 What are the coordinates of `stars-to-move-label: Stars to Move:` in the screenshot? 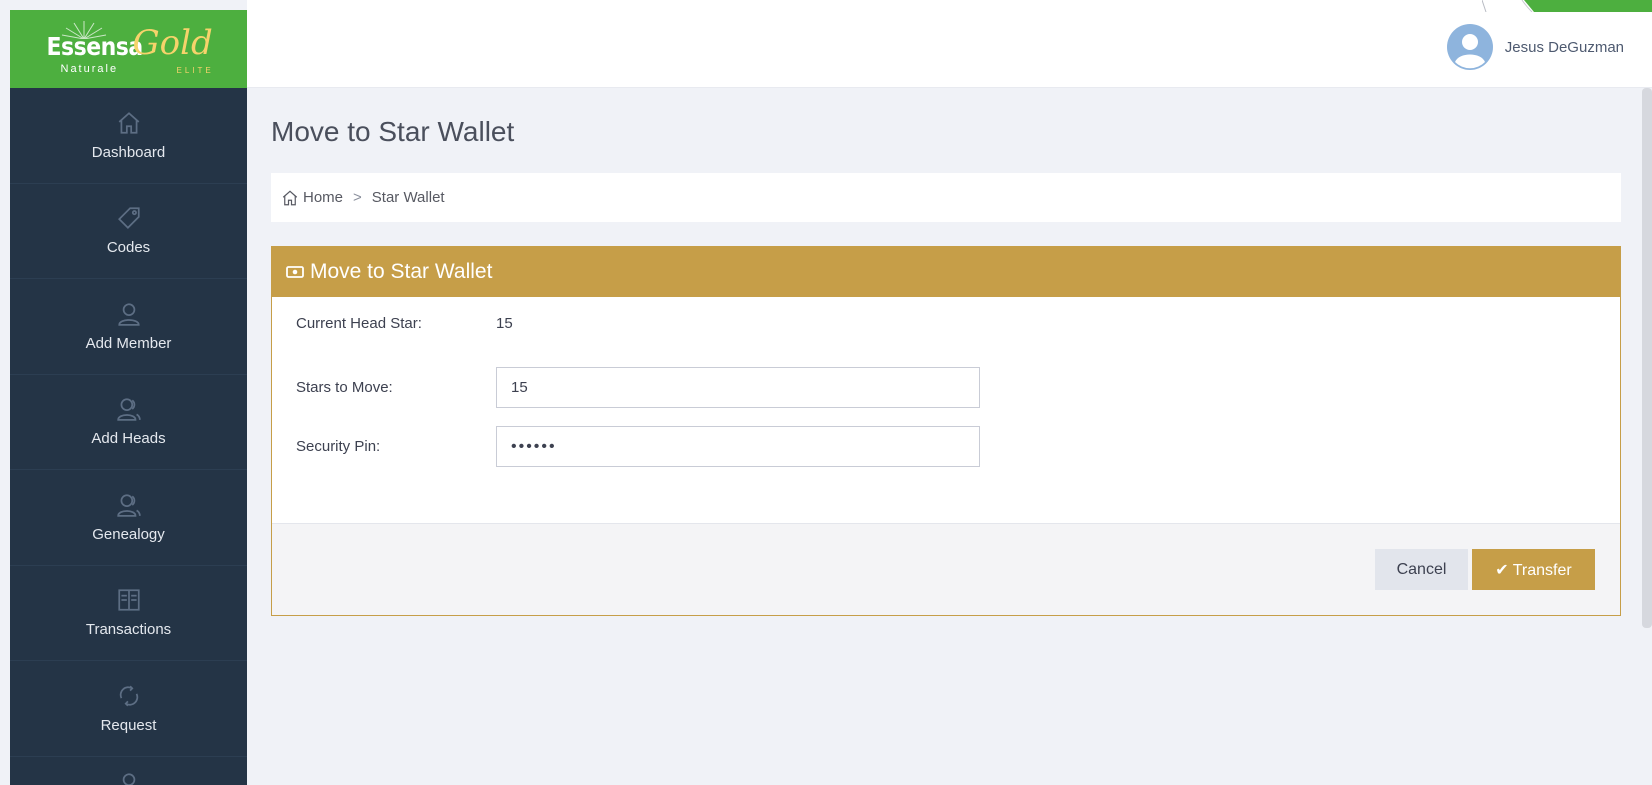 It's located at (344, 387).